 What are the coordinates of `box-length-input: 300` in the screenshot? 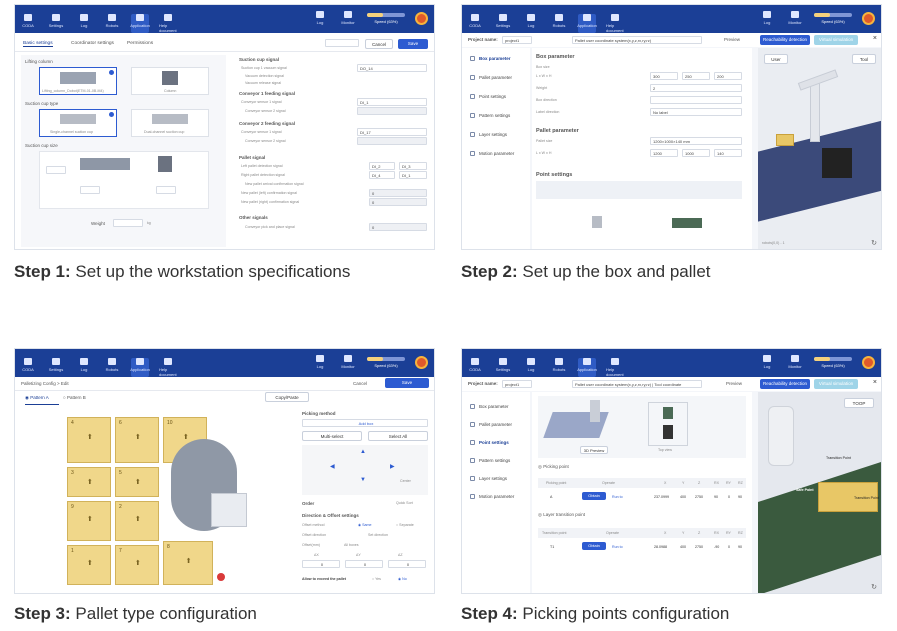 It's located at (664, 76).